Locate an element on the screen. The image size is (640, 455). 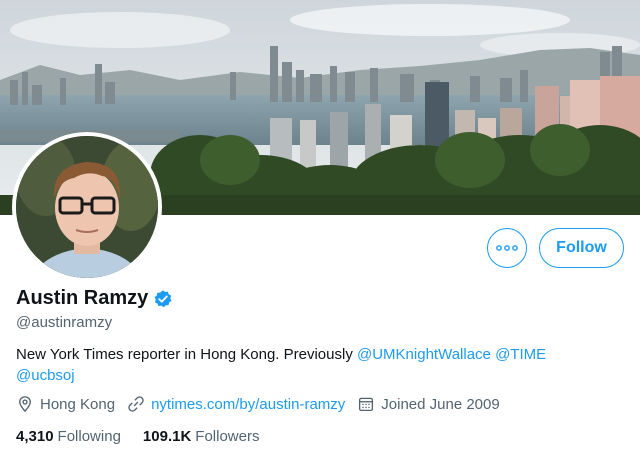
following-count: 4,310 is located at coordinates (35, 436).